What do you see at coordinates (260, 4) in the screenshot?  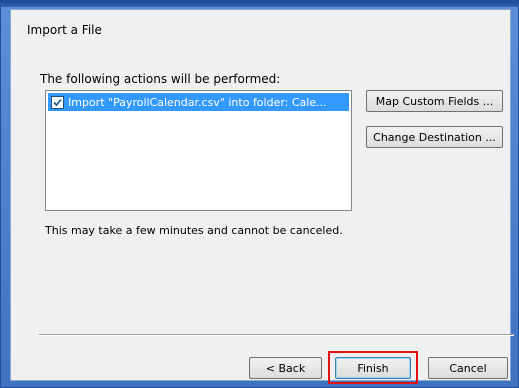 I see `title-bar-edge` at bounding box center [260, 4].